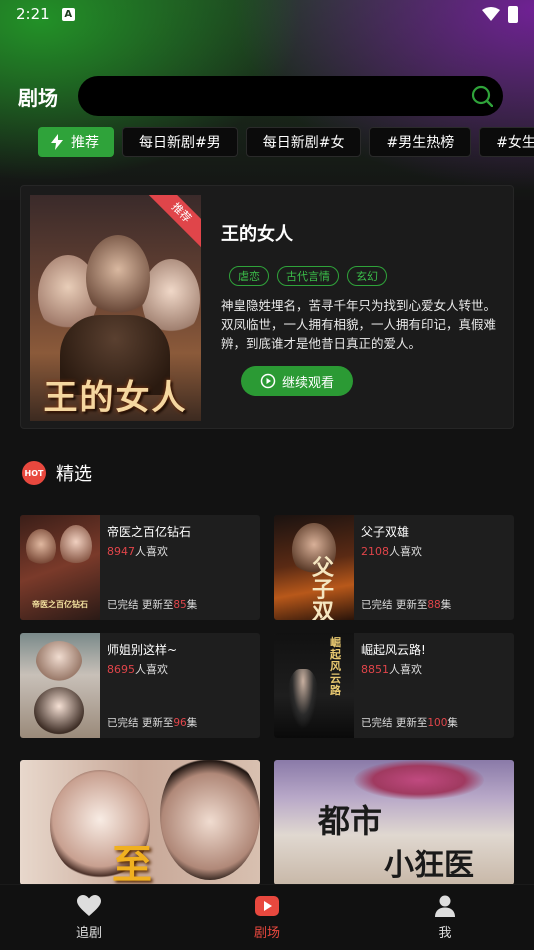 This screenshot has width=534, height=950. I want to click on likes-count: 8947人喜欢, so click(137, 551).